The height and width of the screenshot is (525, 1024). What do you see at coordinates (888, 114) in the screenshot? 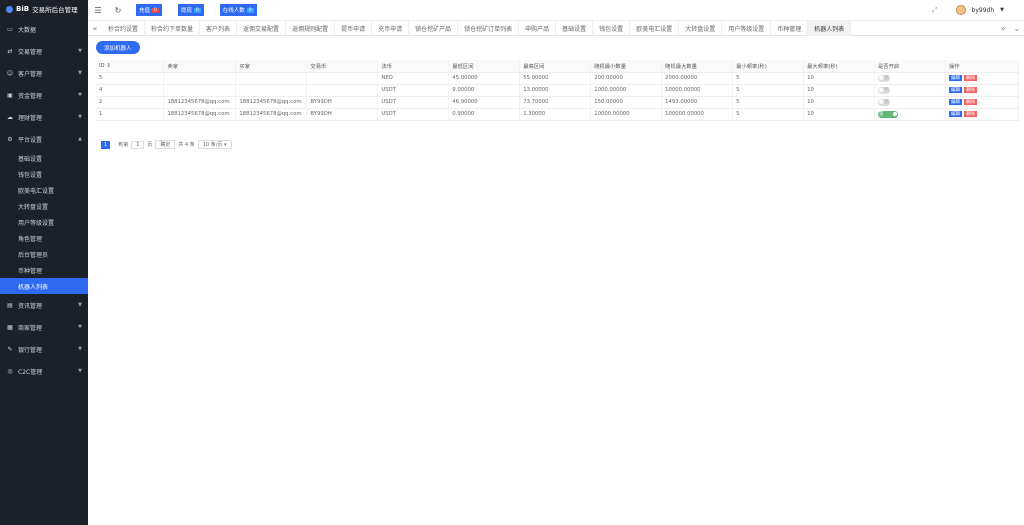
I see `enabled-toggle: 是` at bounding box center [888, 114].